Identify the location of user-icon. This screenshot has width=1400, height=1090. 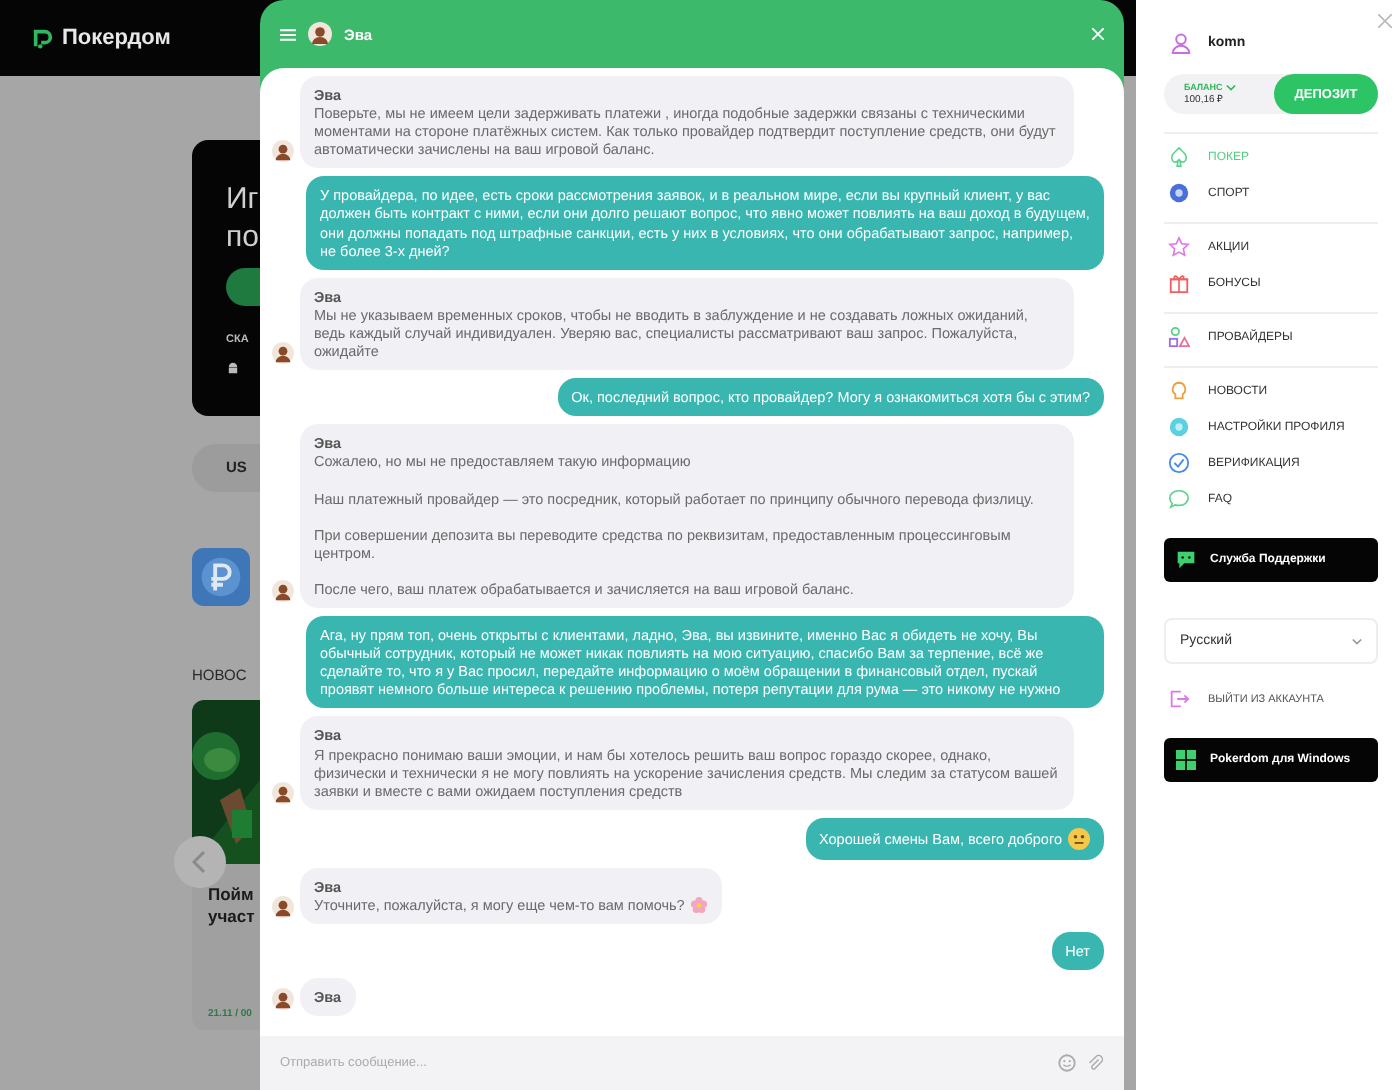
(1181, 43).